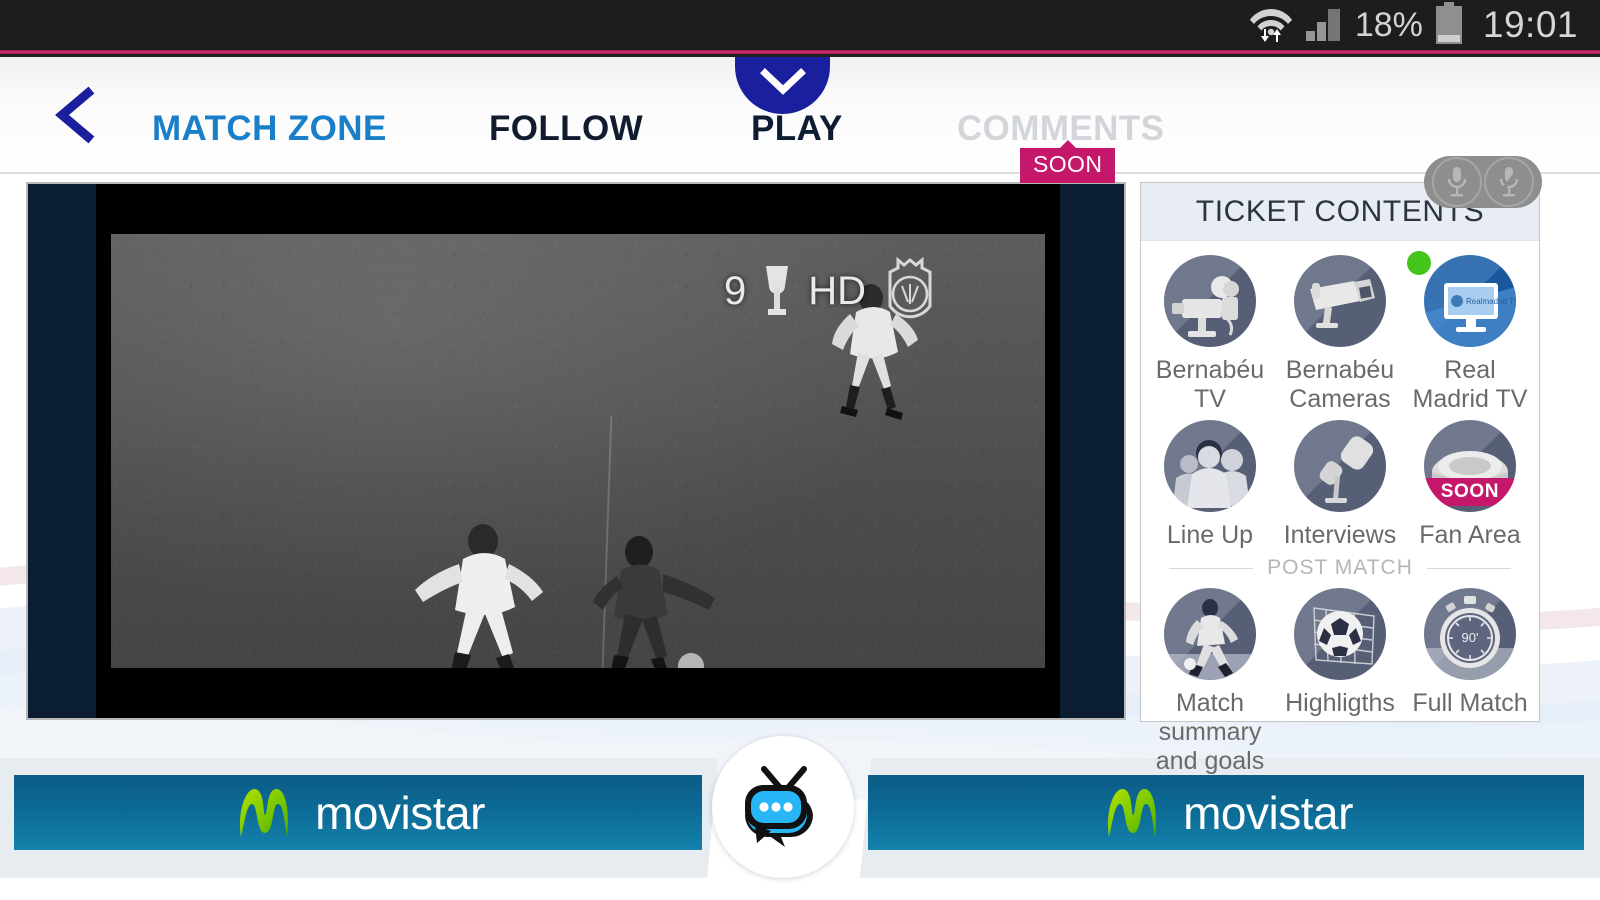 The image size is (1600, 900). Describe the element at coordinates (1388, 24) in the screenshot. I see `battery-percent: 18%` at that location.